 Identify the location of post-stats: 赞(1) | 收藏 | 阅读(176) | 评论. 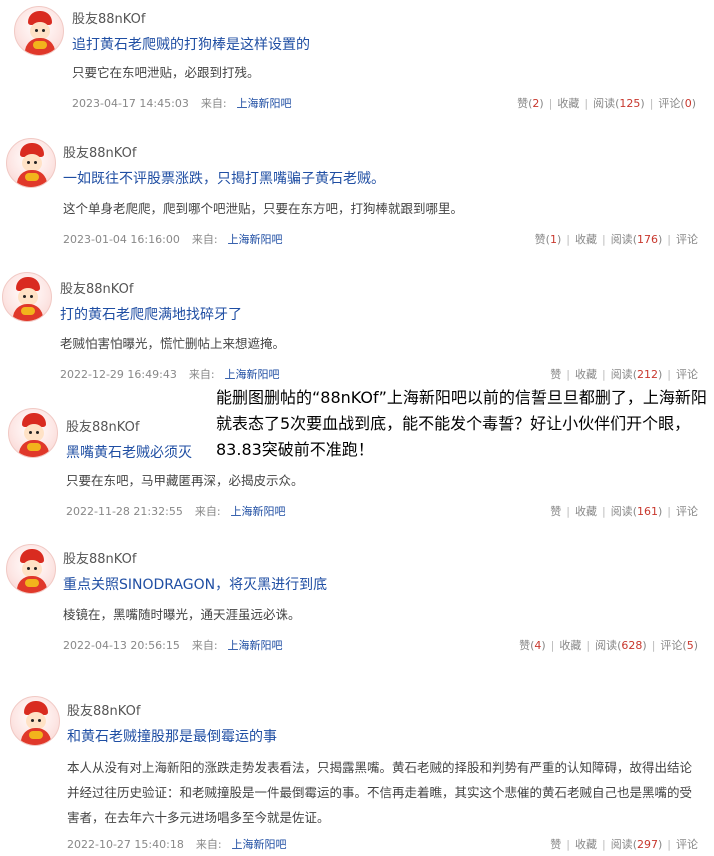
(616, 239).